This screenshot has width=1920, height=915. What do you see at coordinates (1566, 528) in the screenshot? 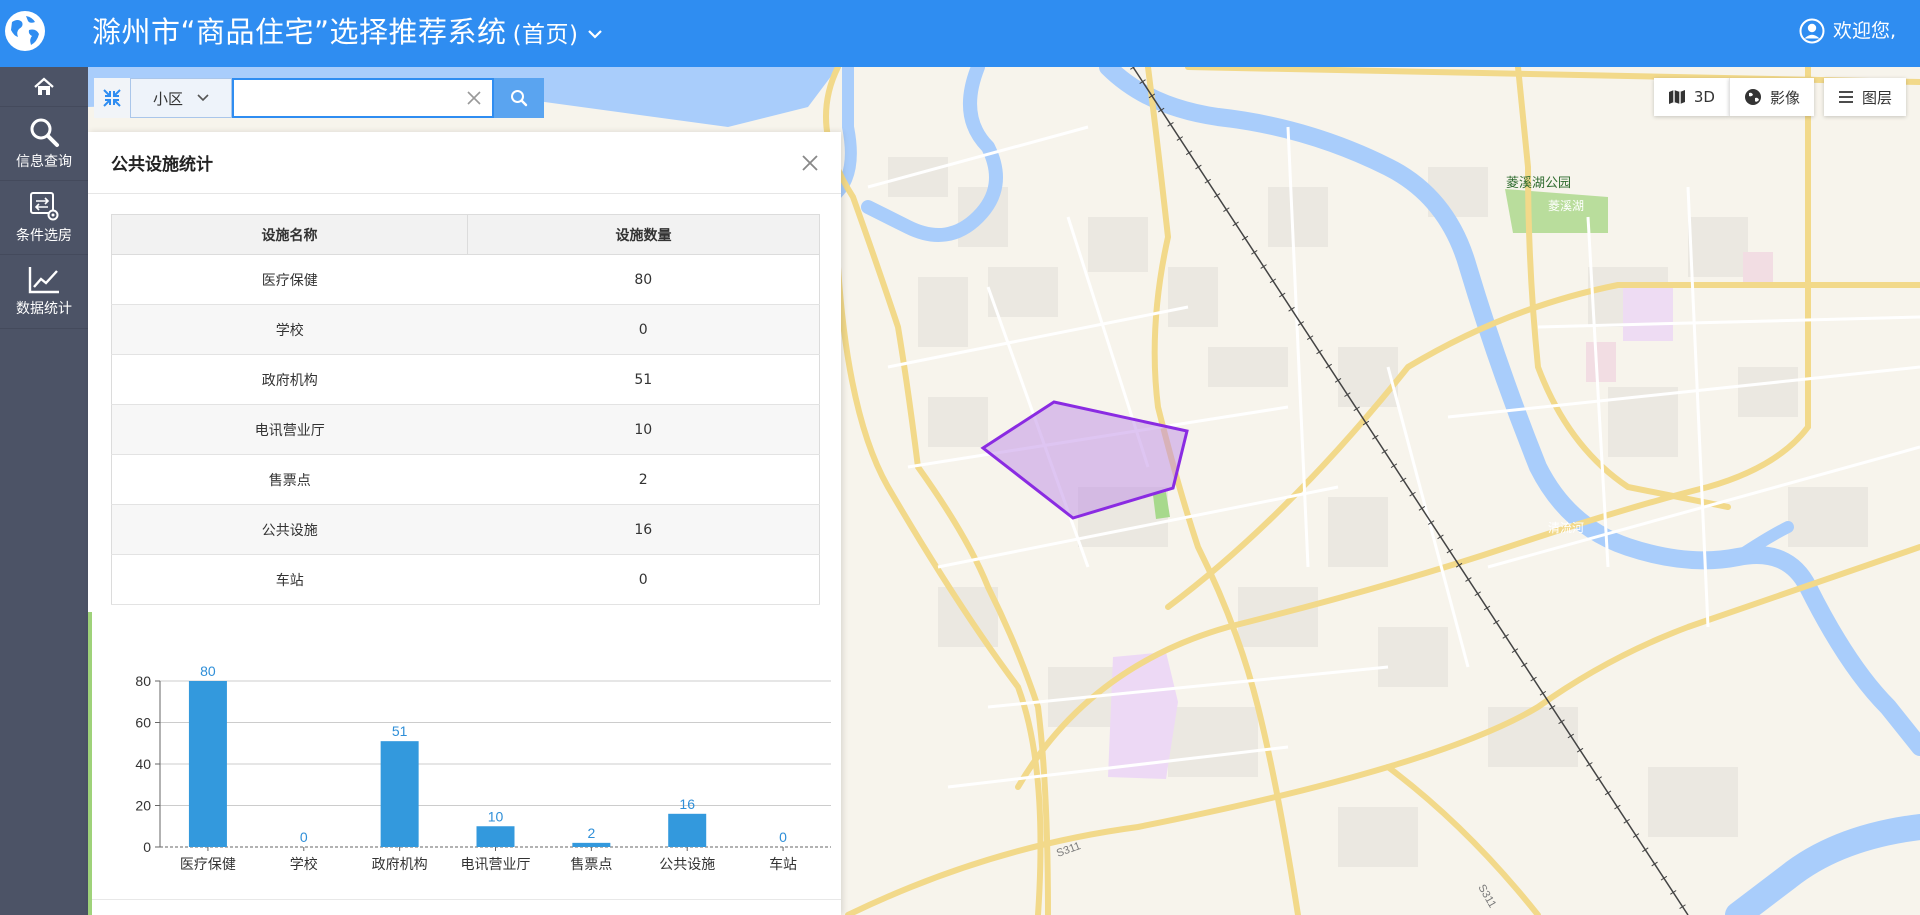
I see `map-label-river: 清流河` at bounding box center [1566, 528].